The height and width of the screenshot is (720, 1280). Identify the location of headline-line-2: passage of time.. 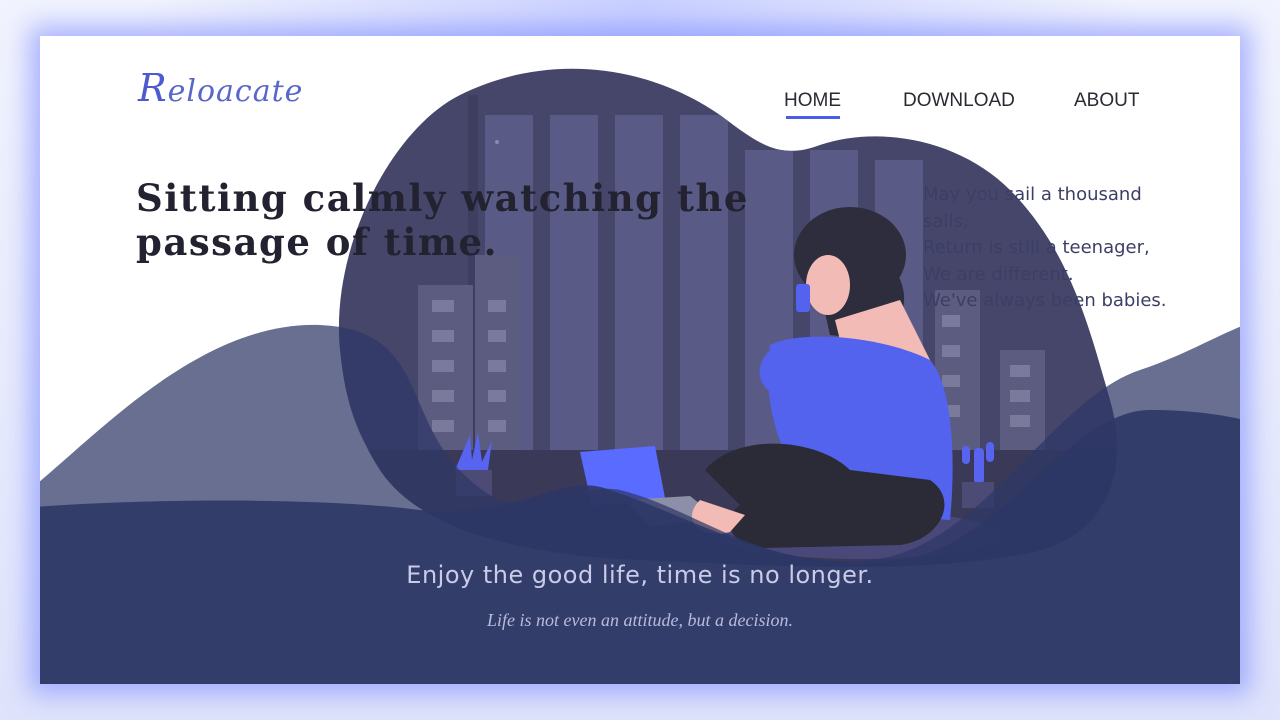
(317, 242).